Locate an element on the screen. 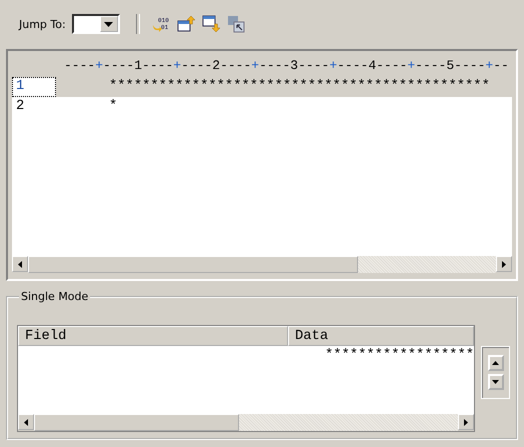  down-arrow-icon is located at coordinates (495, 382).